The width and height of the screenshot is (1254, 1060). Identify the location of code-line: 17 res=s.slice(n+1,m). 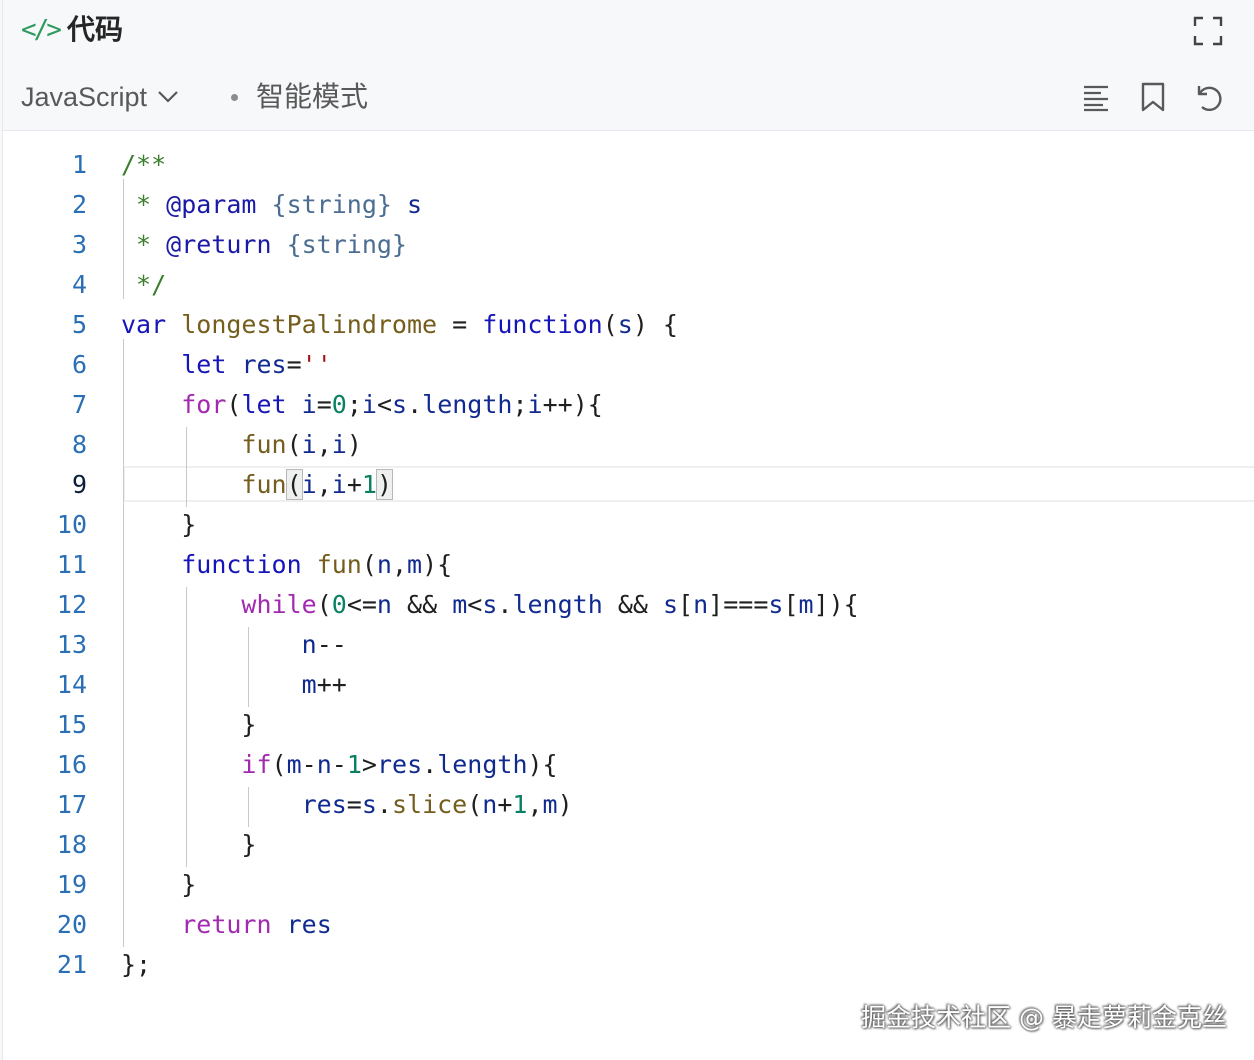
(628, 805).